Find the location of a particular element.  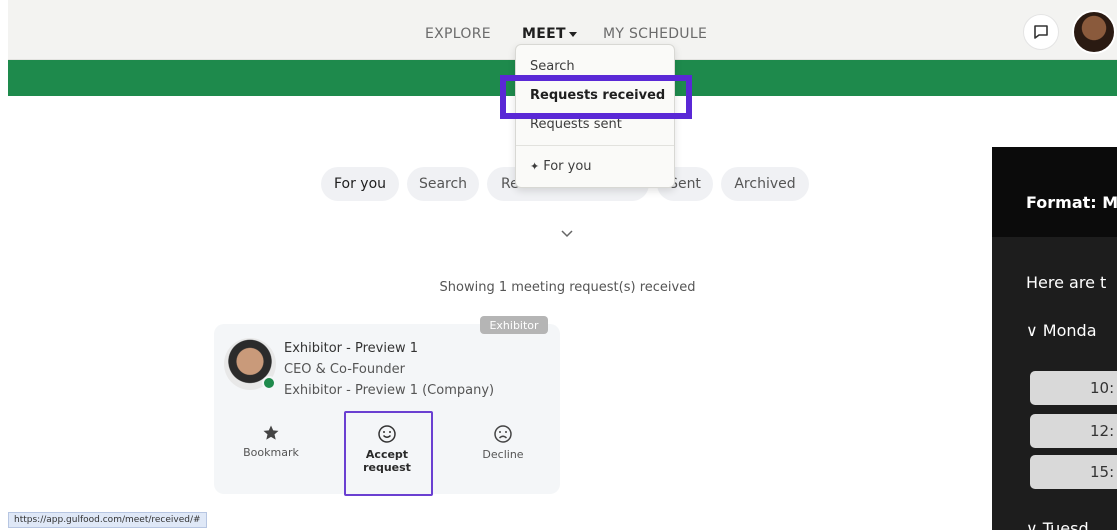

chat-button is located at coordinates (1041, 32).